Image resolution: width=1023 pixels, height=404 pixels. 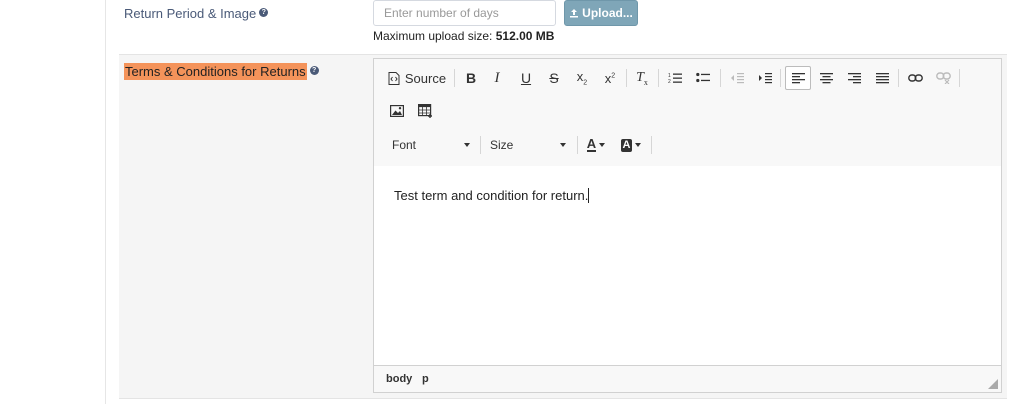 What do you see at coordinates (417, 78) in the screenshot?
I see `source-button: Source` at bounding box center [417, 78].